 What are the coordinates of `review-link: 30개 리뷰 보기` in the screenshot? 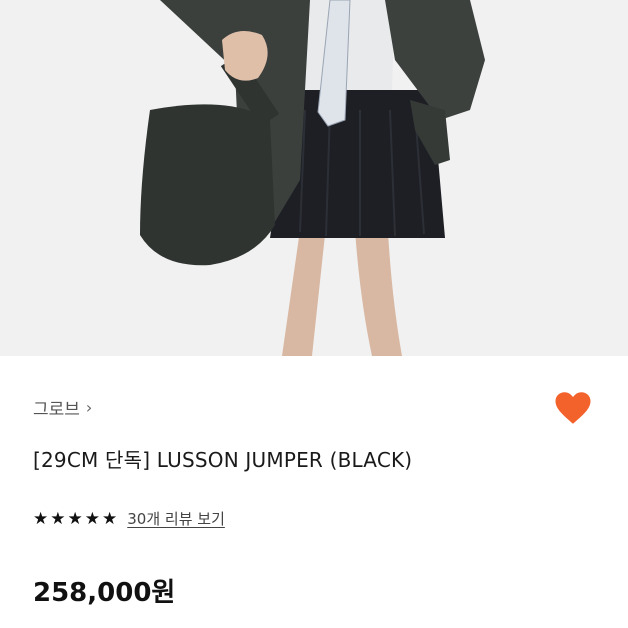 It's located at (176, 518).